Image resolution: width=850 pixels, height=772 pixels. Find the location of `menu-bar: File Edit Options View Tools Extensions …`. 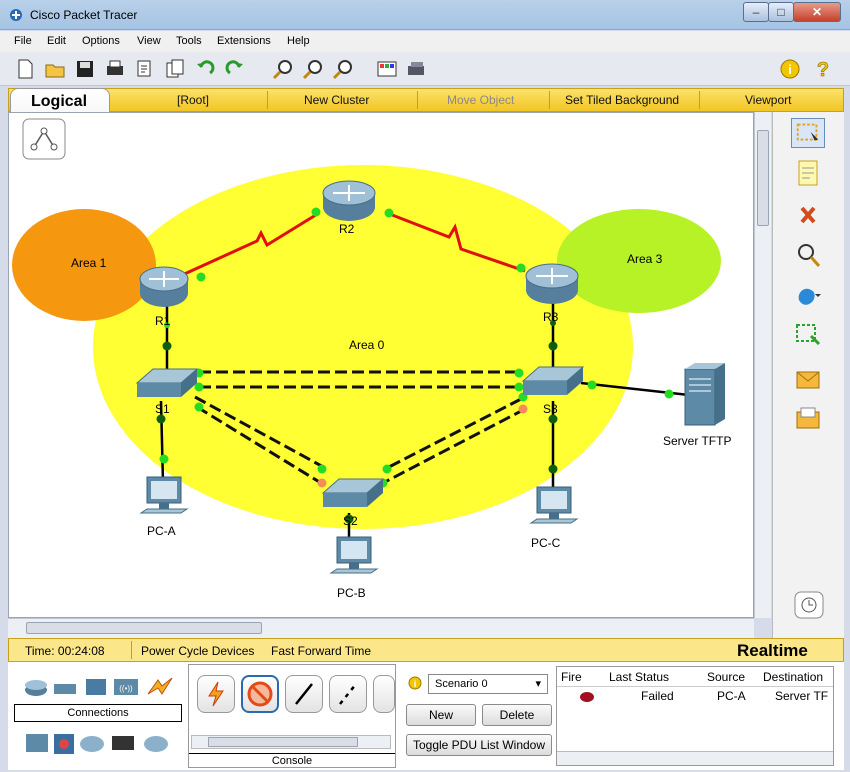

menu-bar: File Edit Options View Tools Extensions … is located at coordinates (425, 41).